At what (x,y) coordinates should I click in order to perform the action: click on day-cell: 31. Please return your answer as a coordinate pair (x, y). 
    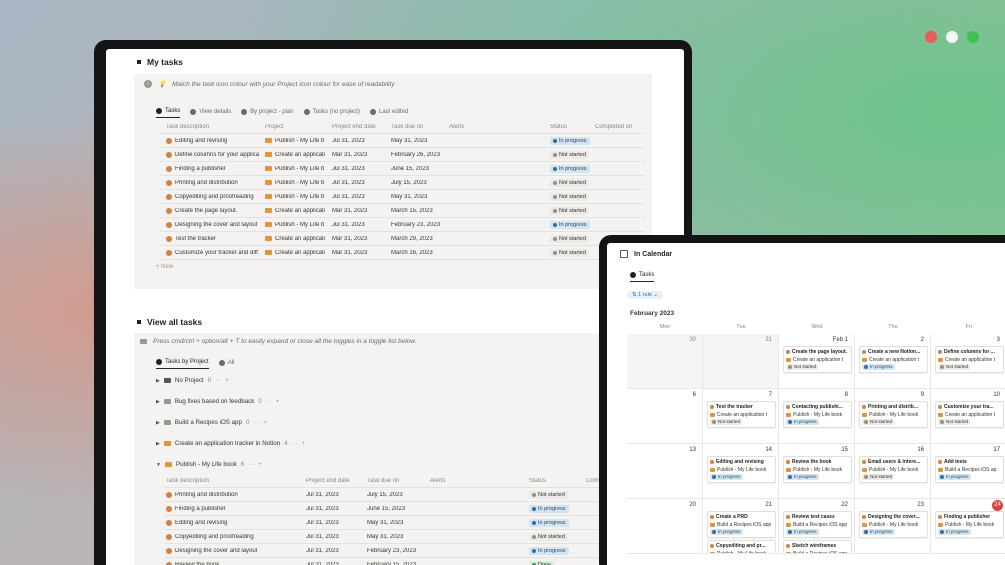
    Looking at the image, I should click on (741, 361).